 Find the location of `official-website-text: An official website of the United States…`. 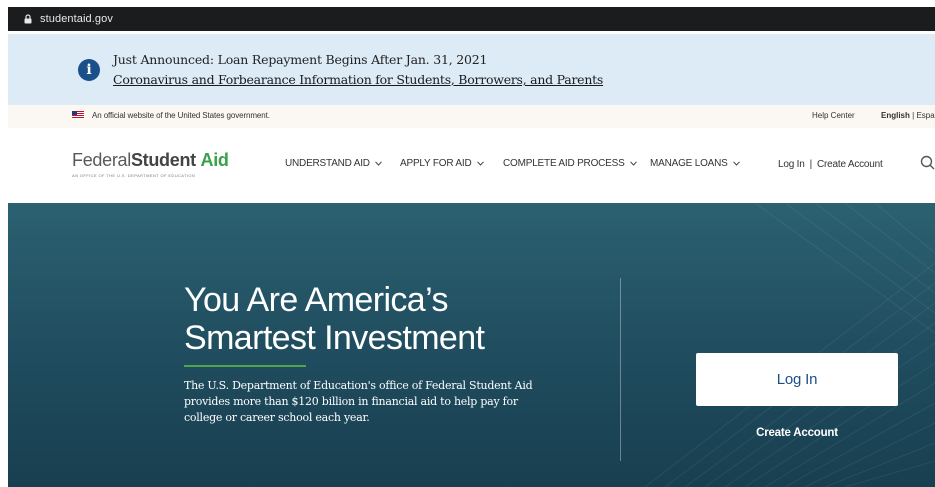

official-website-text: An official website of the United States… is located at coordinates (181, 115).